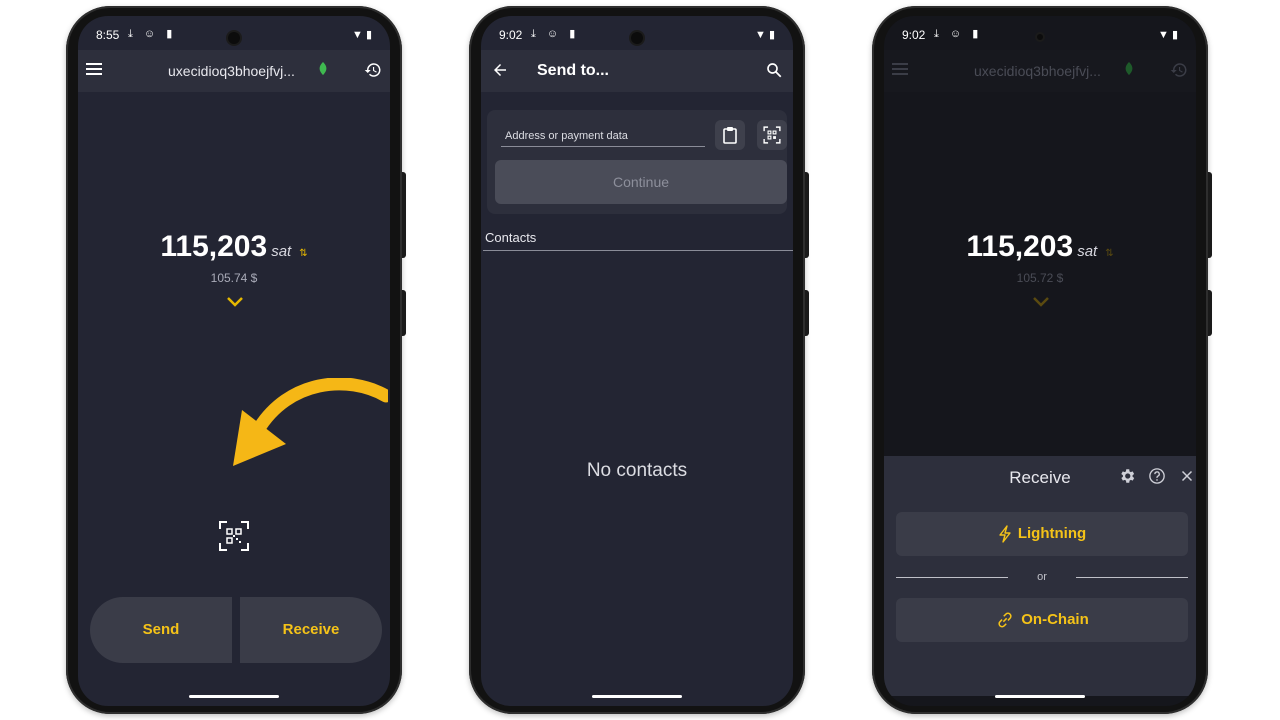  Describe the element at coordinates (161, 630) in the screenshot. I see `send-button: Send` at that location.